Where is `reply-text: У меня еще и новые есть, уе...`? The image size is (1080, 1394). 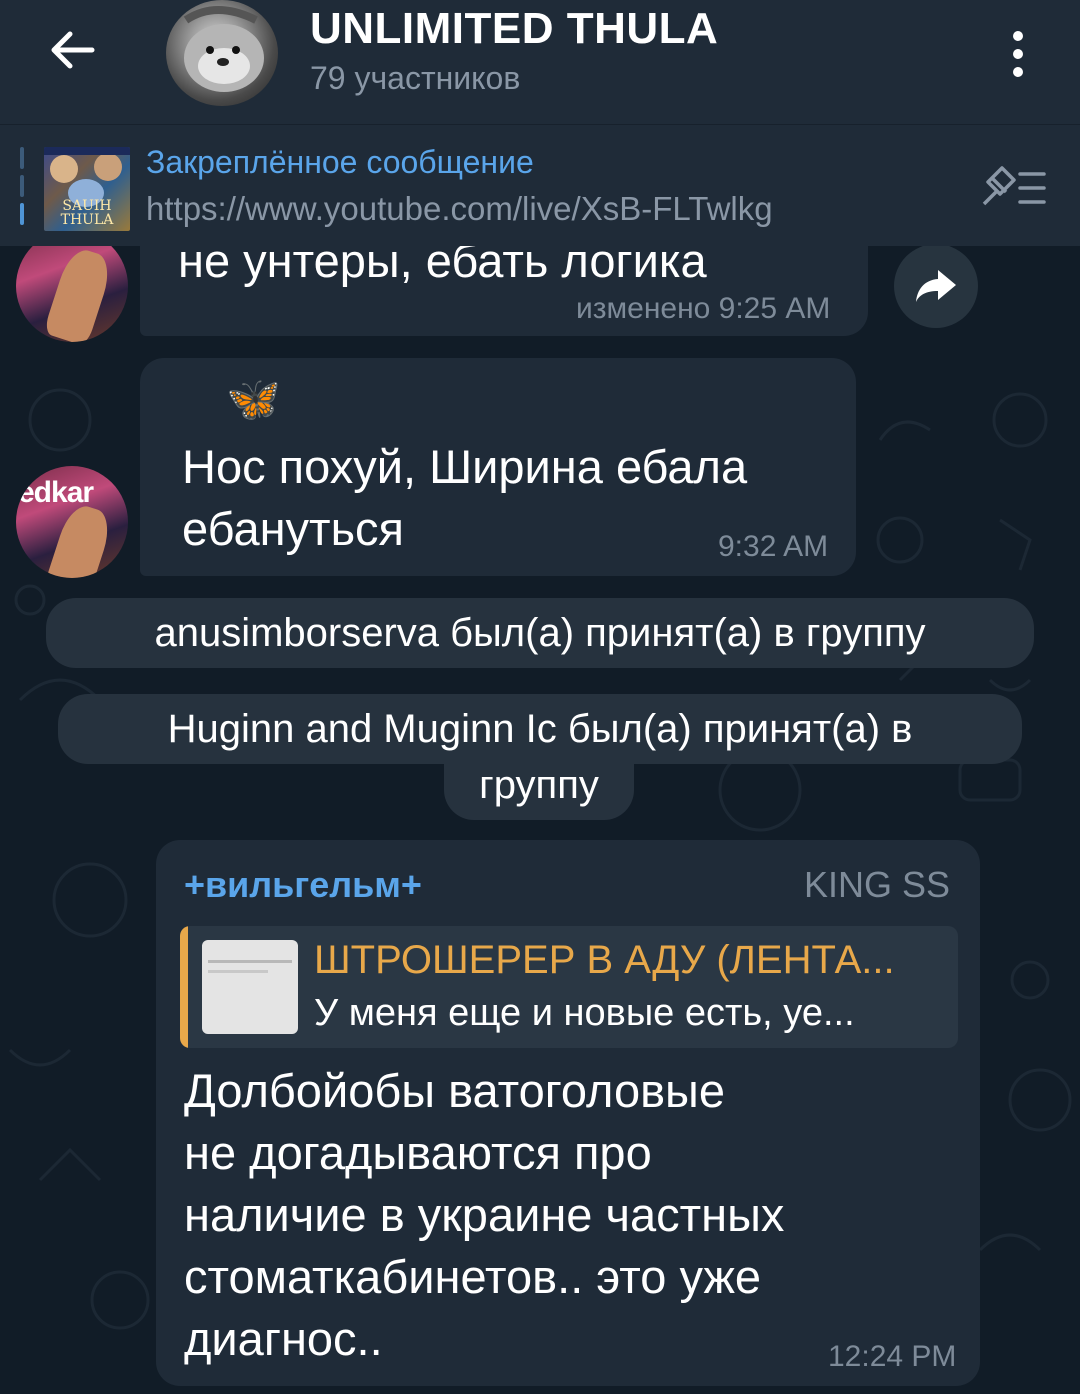
reply-text: У меня еще и новые есть, уе... is located at coordinates (584, 1013).